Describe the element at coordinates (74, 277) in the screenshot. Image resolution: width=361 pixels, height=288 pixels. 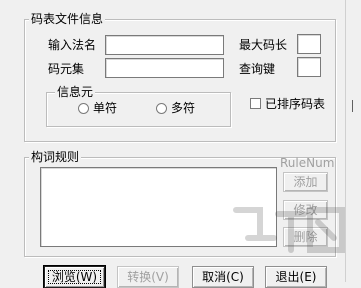
I see `browse-button: 浏览(W)` at that location.